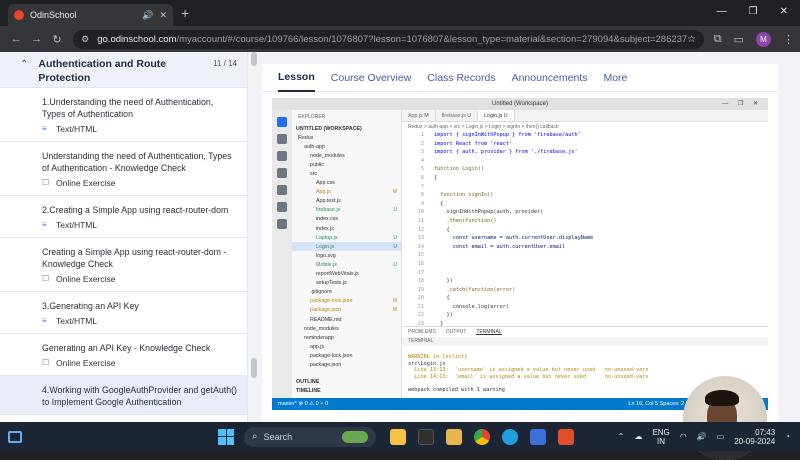 This screenshot has height=460, width=800. I want to click on browser-tab: OdinSchool 🔊 ✕, so click(90, 15).